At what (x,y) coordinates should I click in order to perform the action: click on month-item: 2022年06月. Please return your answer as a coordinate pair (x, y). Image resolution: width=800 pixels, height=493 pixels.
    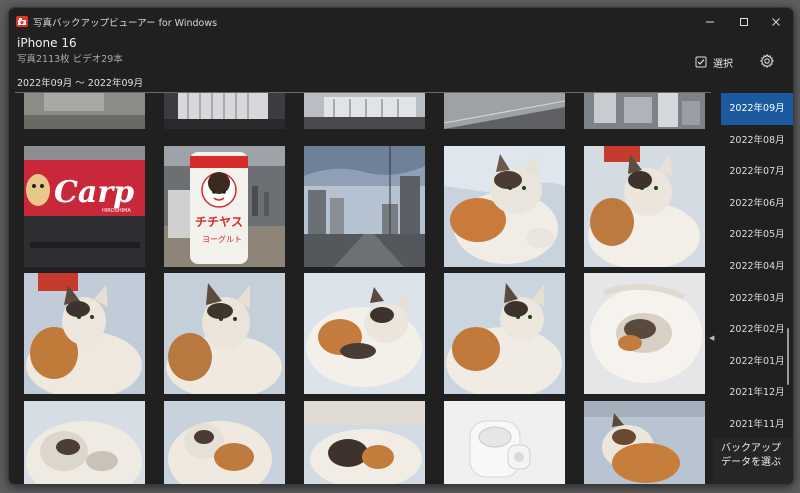
    Looking at the image, I should click on (757, 204).